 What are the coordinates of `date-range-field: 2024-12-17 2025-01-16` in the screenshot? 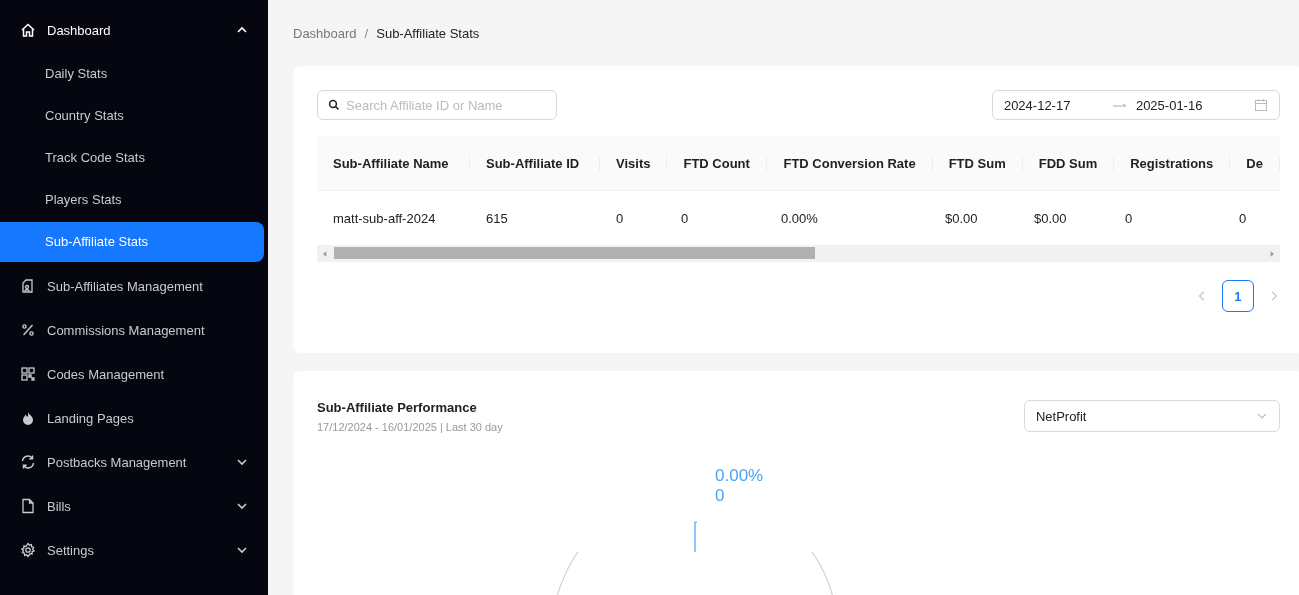 It's located at (1135, 105).